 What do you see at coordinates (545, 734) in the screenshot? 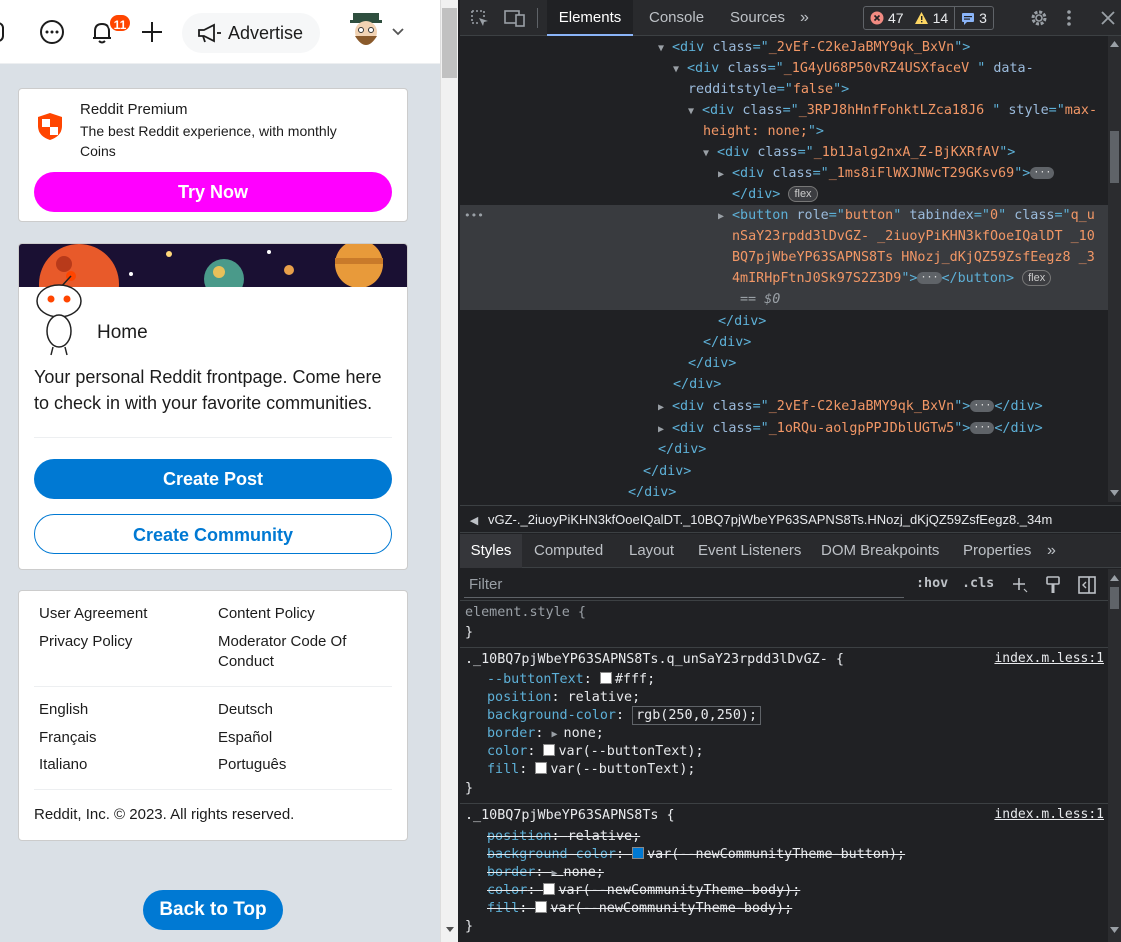
I see `rule1-prop: border: ▶ none;` at bounding box center [545, 734].